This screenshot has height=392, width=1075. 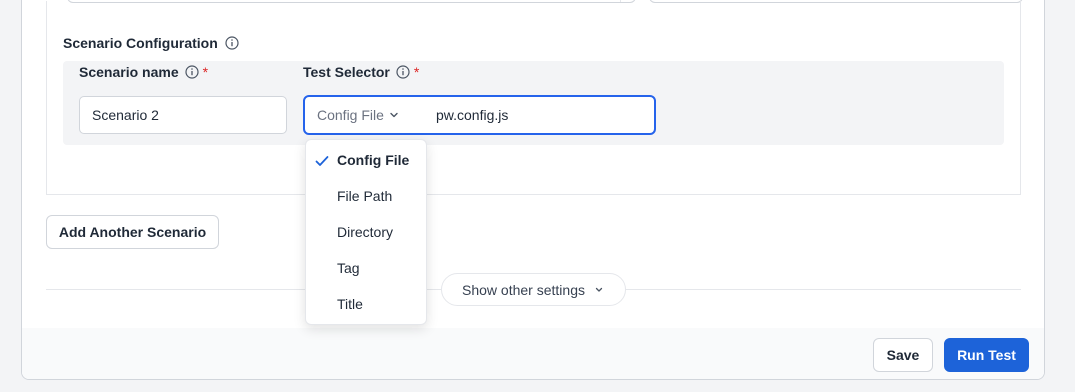 I want to click on scenario-config-title: Scenario Configuration, so click(x=151, y=43).